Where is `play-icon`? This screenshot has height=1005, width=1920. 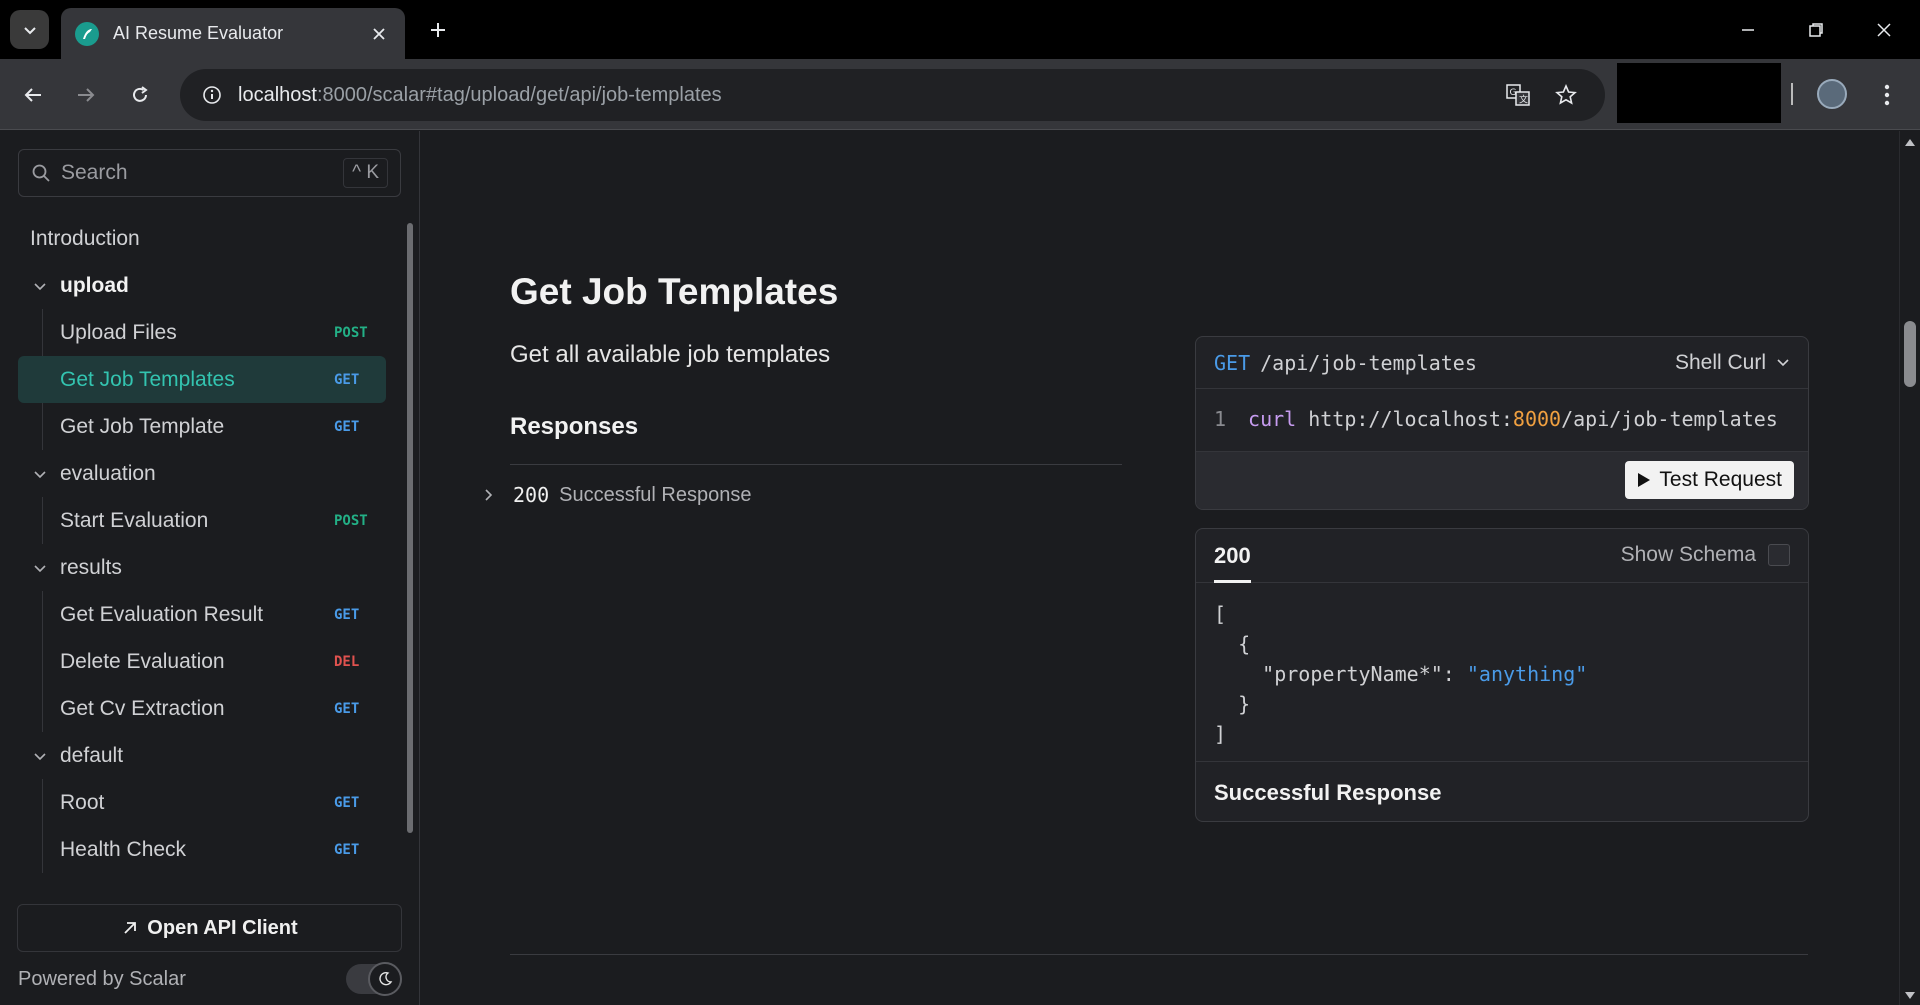
play-icon is located at coordinates (1644, 480).